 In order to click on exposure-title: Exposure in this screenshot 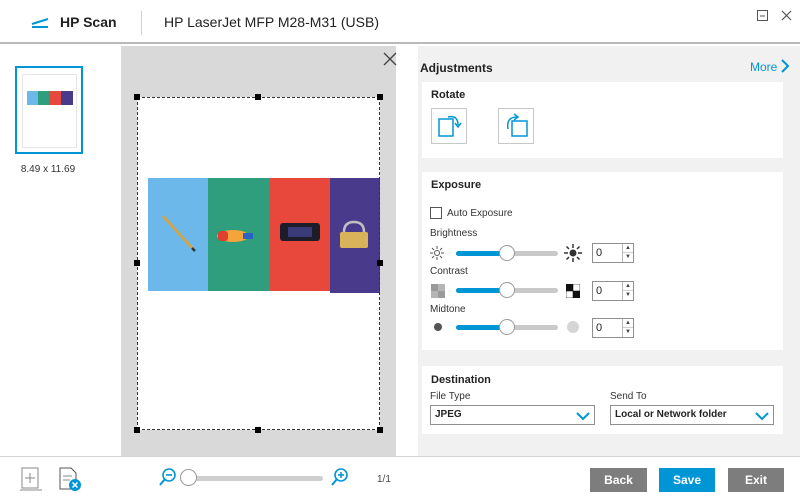, I will do `click(456, 185)`.